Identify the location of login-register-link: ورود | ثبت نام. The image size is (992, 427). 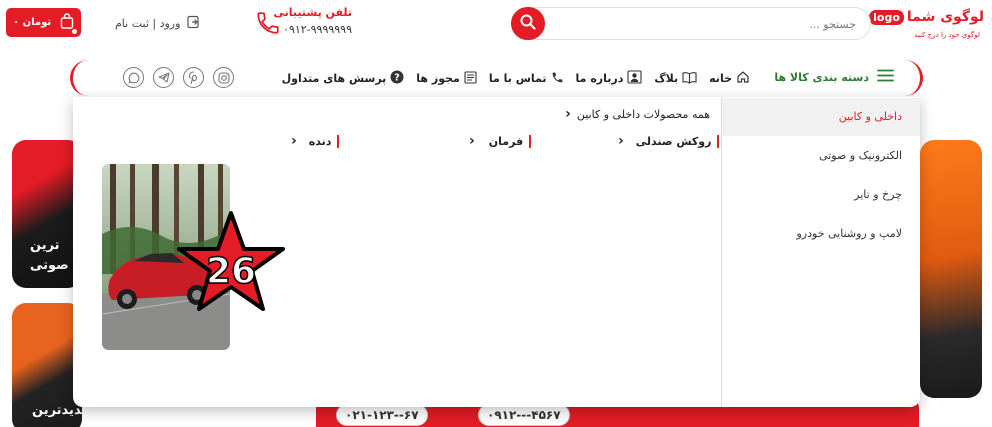
(157, 23).